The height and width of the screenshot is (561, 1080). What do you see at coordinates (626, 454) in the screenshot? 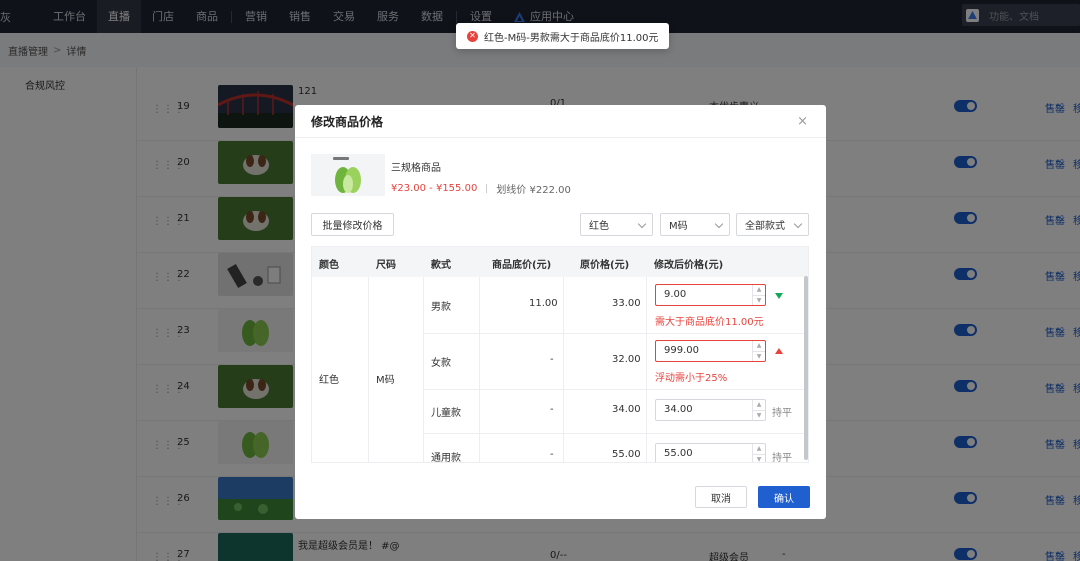
I see `cell-orig-price: 55.00` at bounding box center [626, 454].